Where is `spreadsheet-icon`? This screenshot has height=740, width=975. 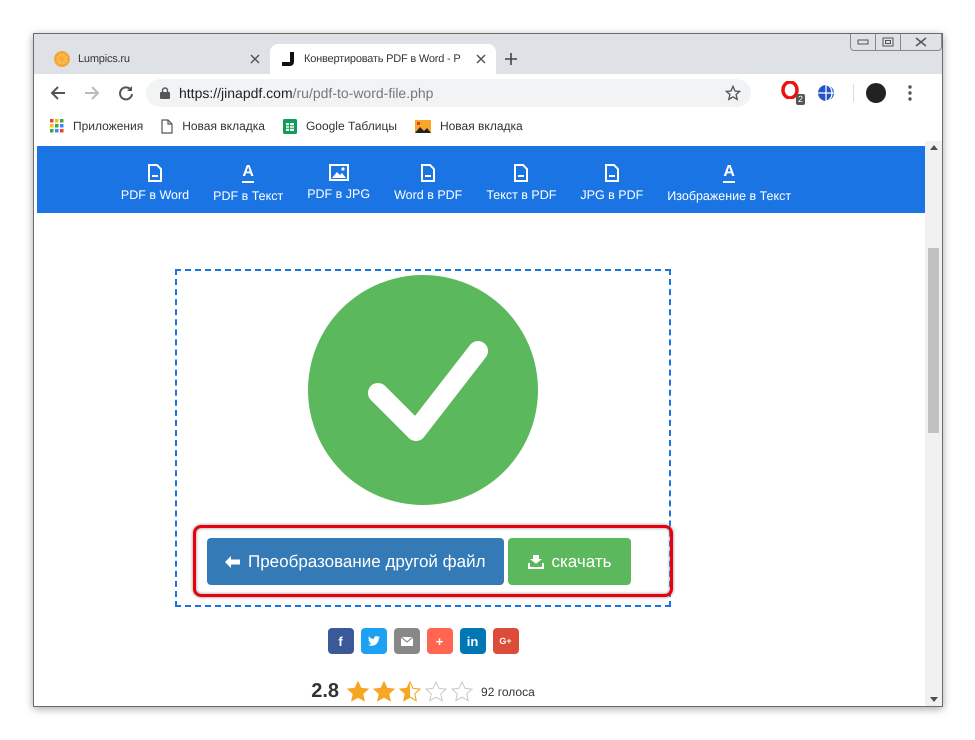 spreadsheet-icon is located at coordinates (289, 126).